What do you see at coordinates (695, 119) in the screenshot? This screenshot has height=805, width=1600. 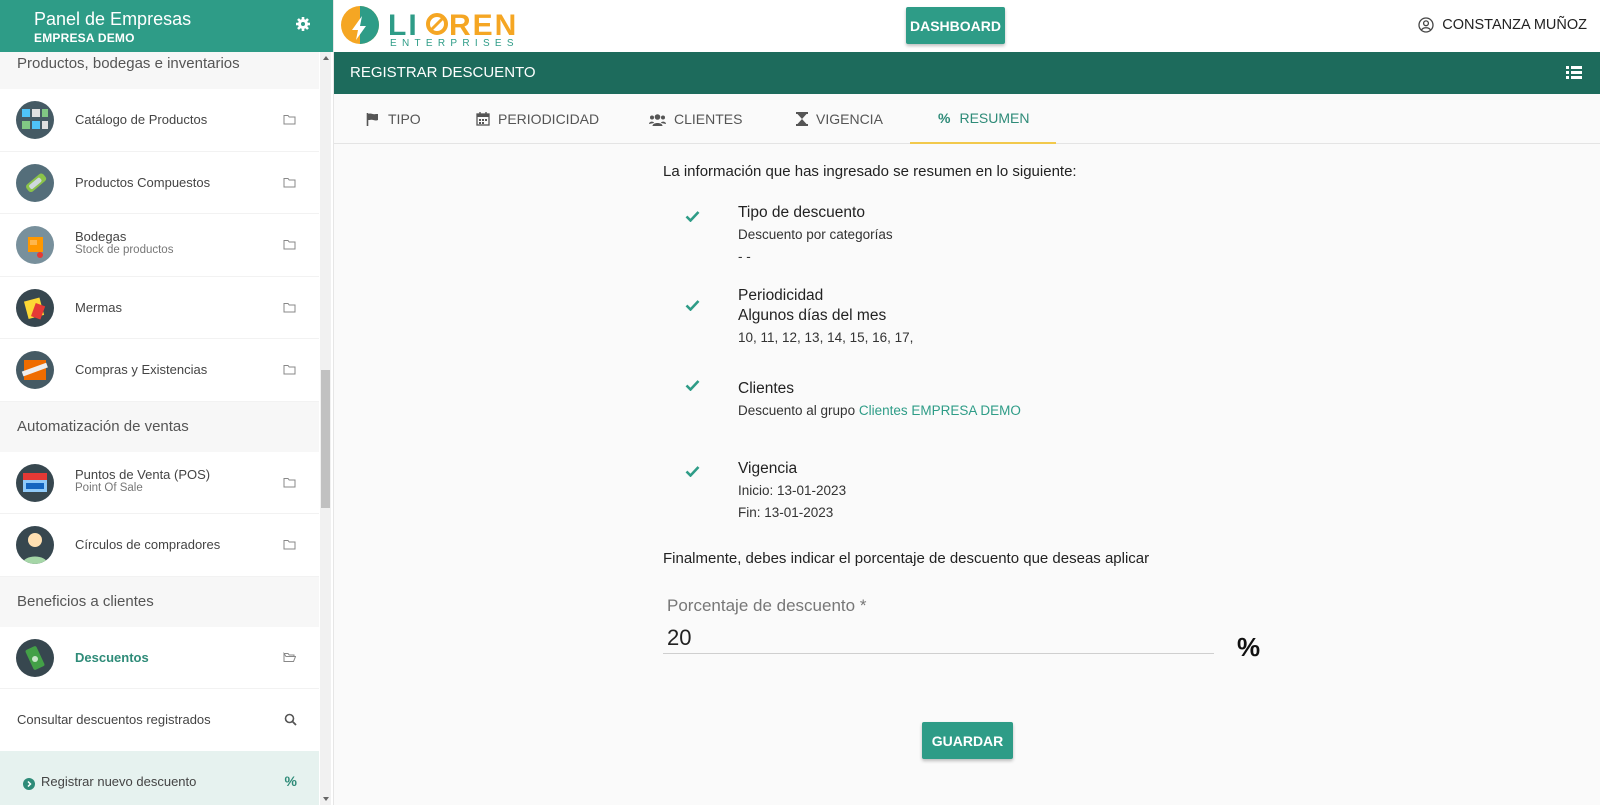 I see `tab-clientes: CLIENTES` at bounding box center [695, 119].